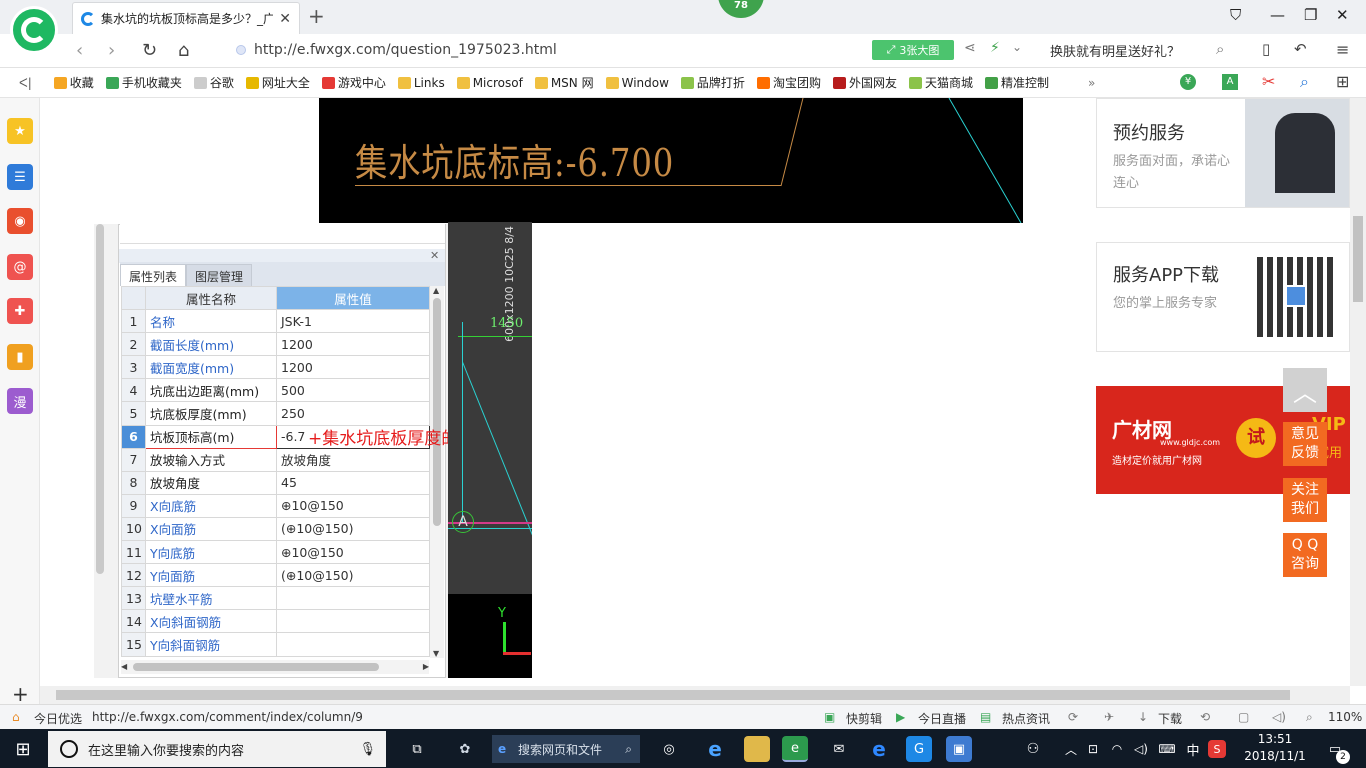  I want to click on skin-icon: ⛉, so click(1235, 15).